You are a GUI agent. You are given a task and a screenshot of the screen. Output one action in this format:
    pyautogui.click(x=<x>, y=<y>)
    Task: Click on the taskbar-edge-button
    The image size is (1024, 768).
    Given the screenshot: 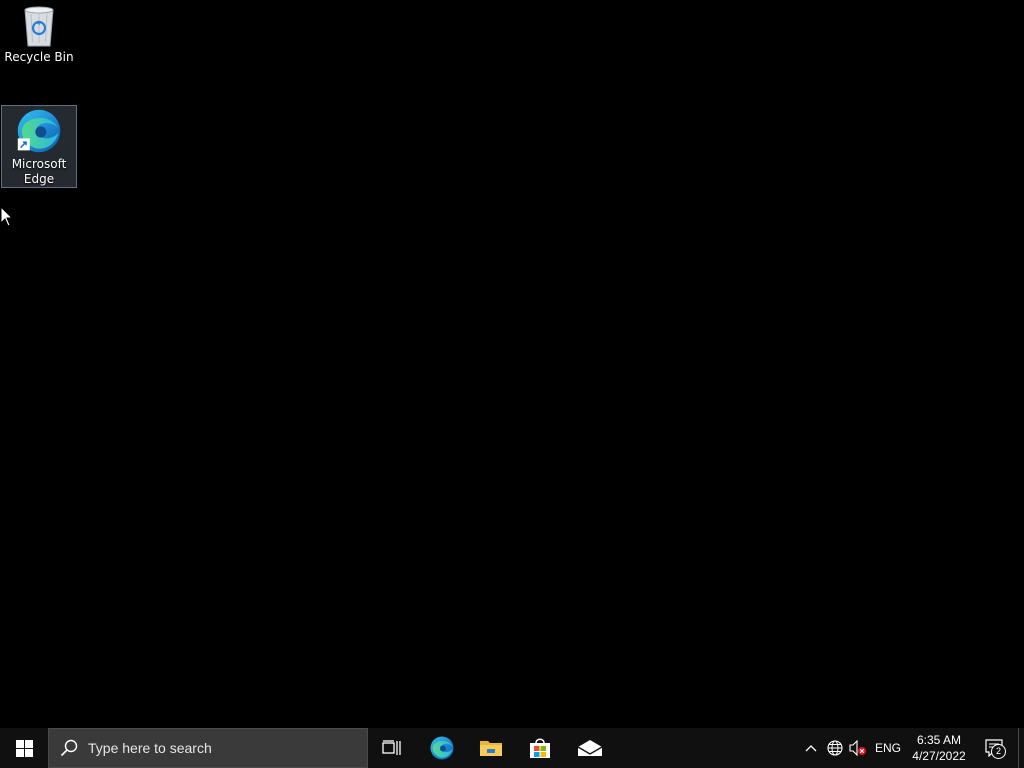 What is the action you would take?
    pyautogui.click(x=442, y=748)
    